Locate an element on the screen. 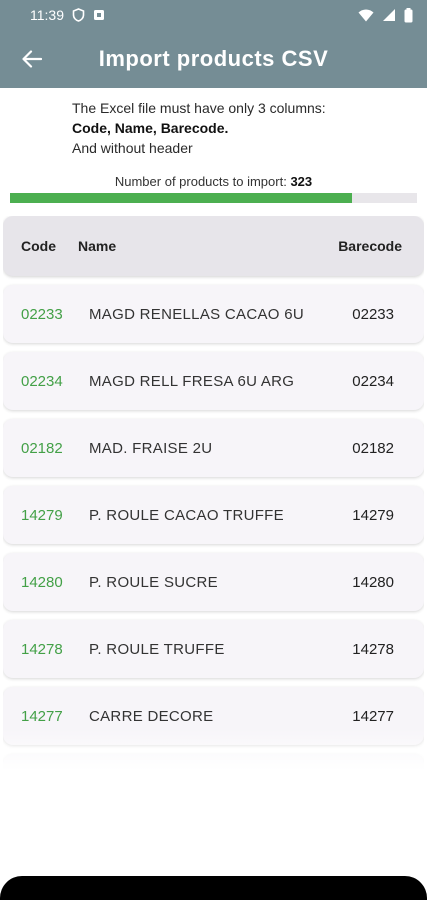 The image size is (427, 900). status-time: 11:39 is located at coordinates (47, 15).